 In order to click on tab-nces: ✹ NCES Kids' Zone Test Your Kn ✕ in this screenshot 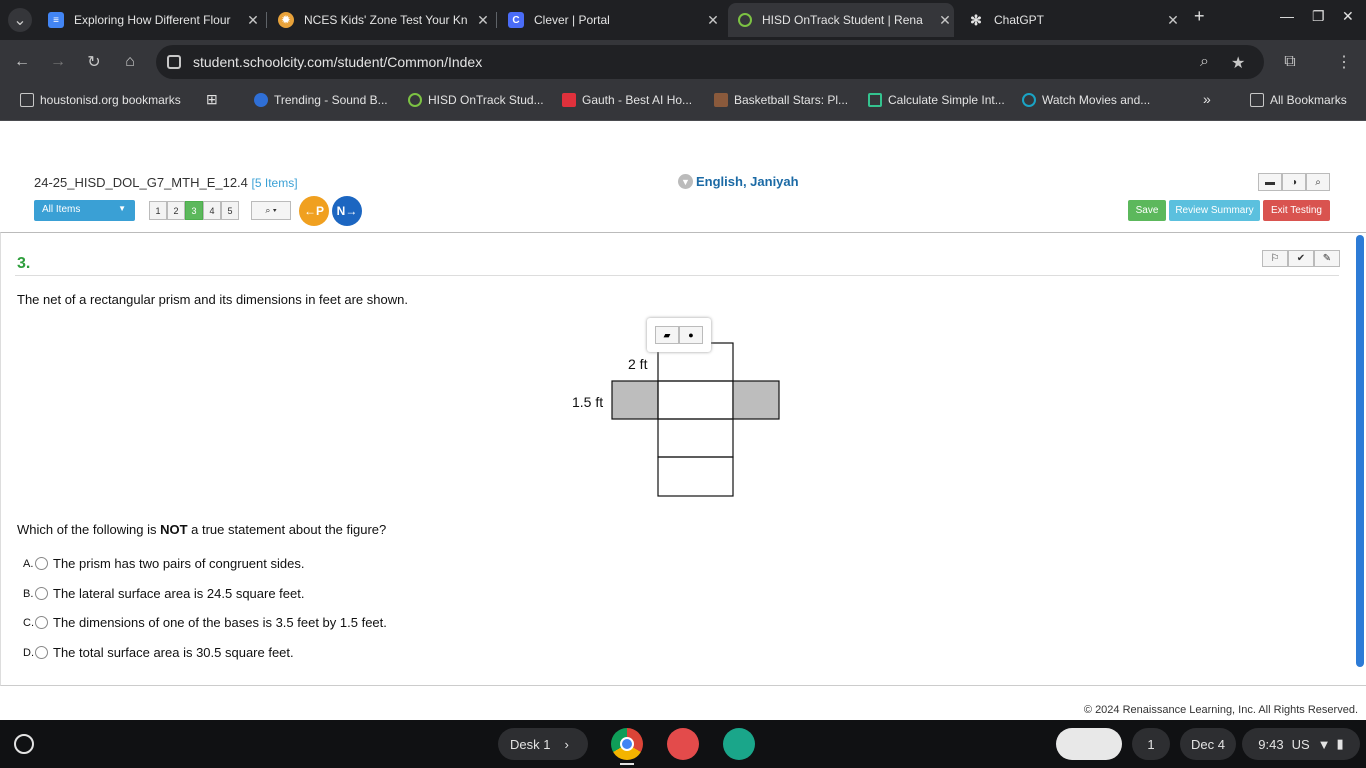, I will do `click(381, 20)`.